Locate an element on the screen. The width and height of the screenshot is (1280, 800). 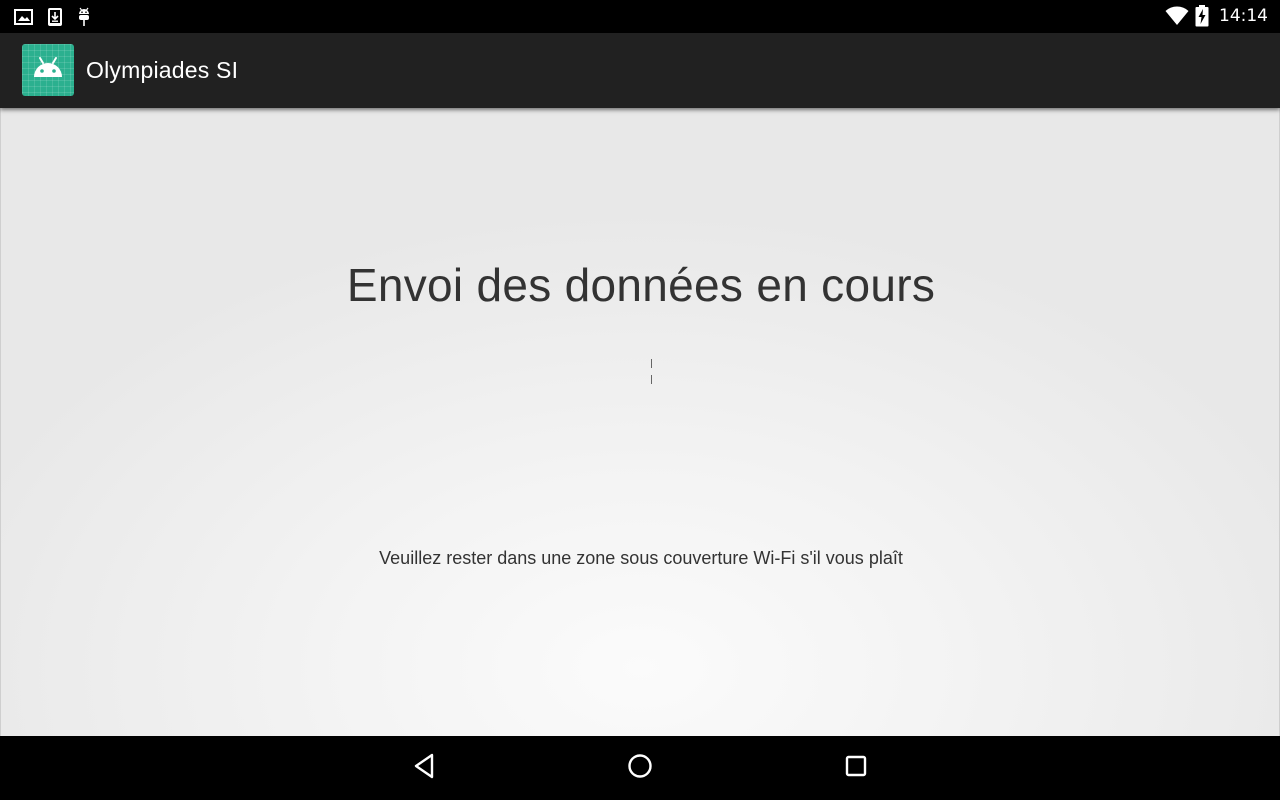
home-button is located at coordinates (640, 768).